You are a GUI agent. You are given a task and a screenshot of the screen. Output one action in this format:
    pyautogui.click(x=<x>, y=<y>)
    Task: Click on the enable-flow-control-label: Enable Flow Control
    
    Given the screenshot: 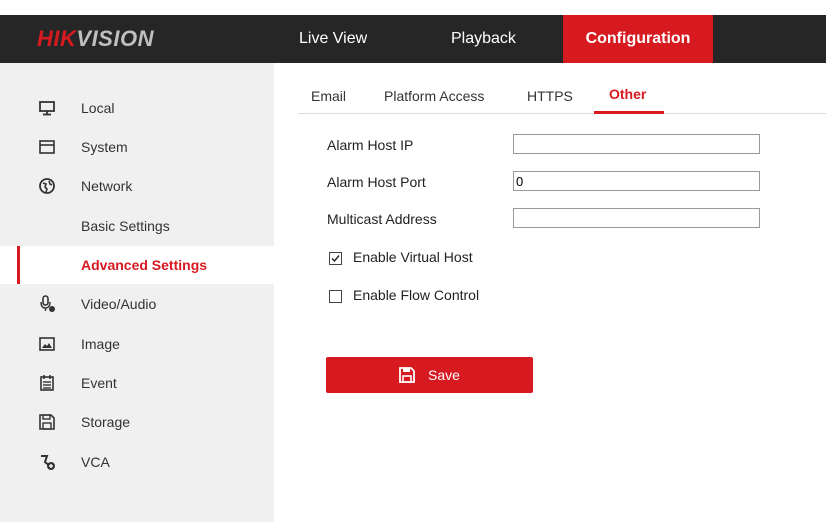 What is the action you would take?
    pyautogui.click(x=416, y=295)
    